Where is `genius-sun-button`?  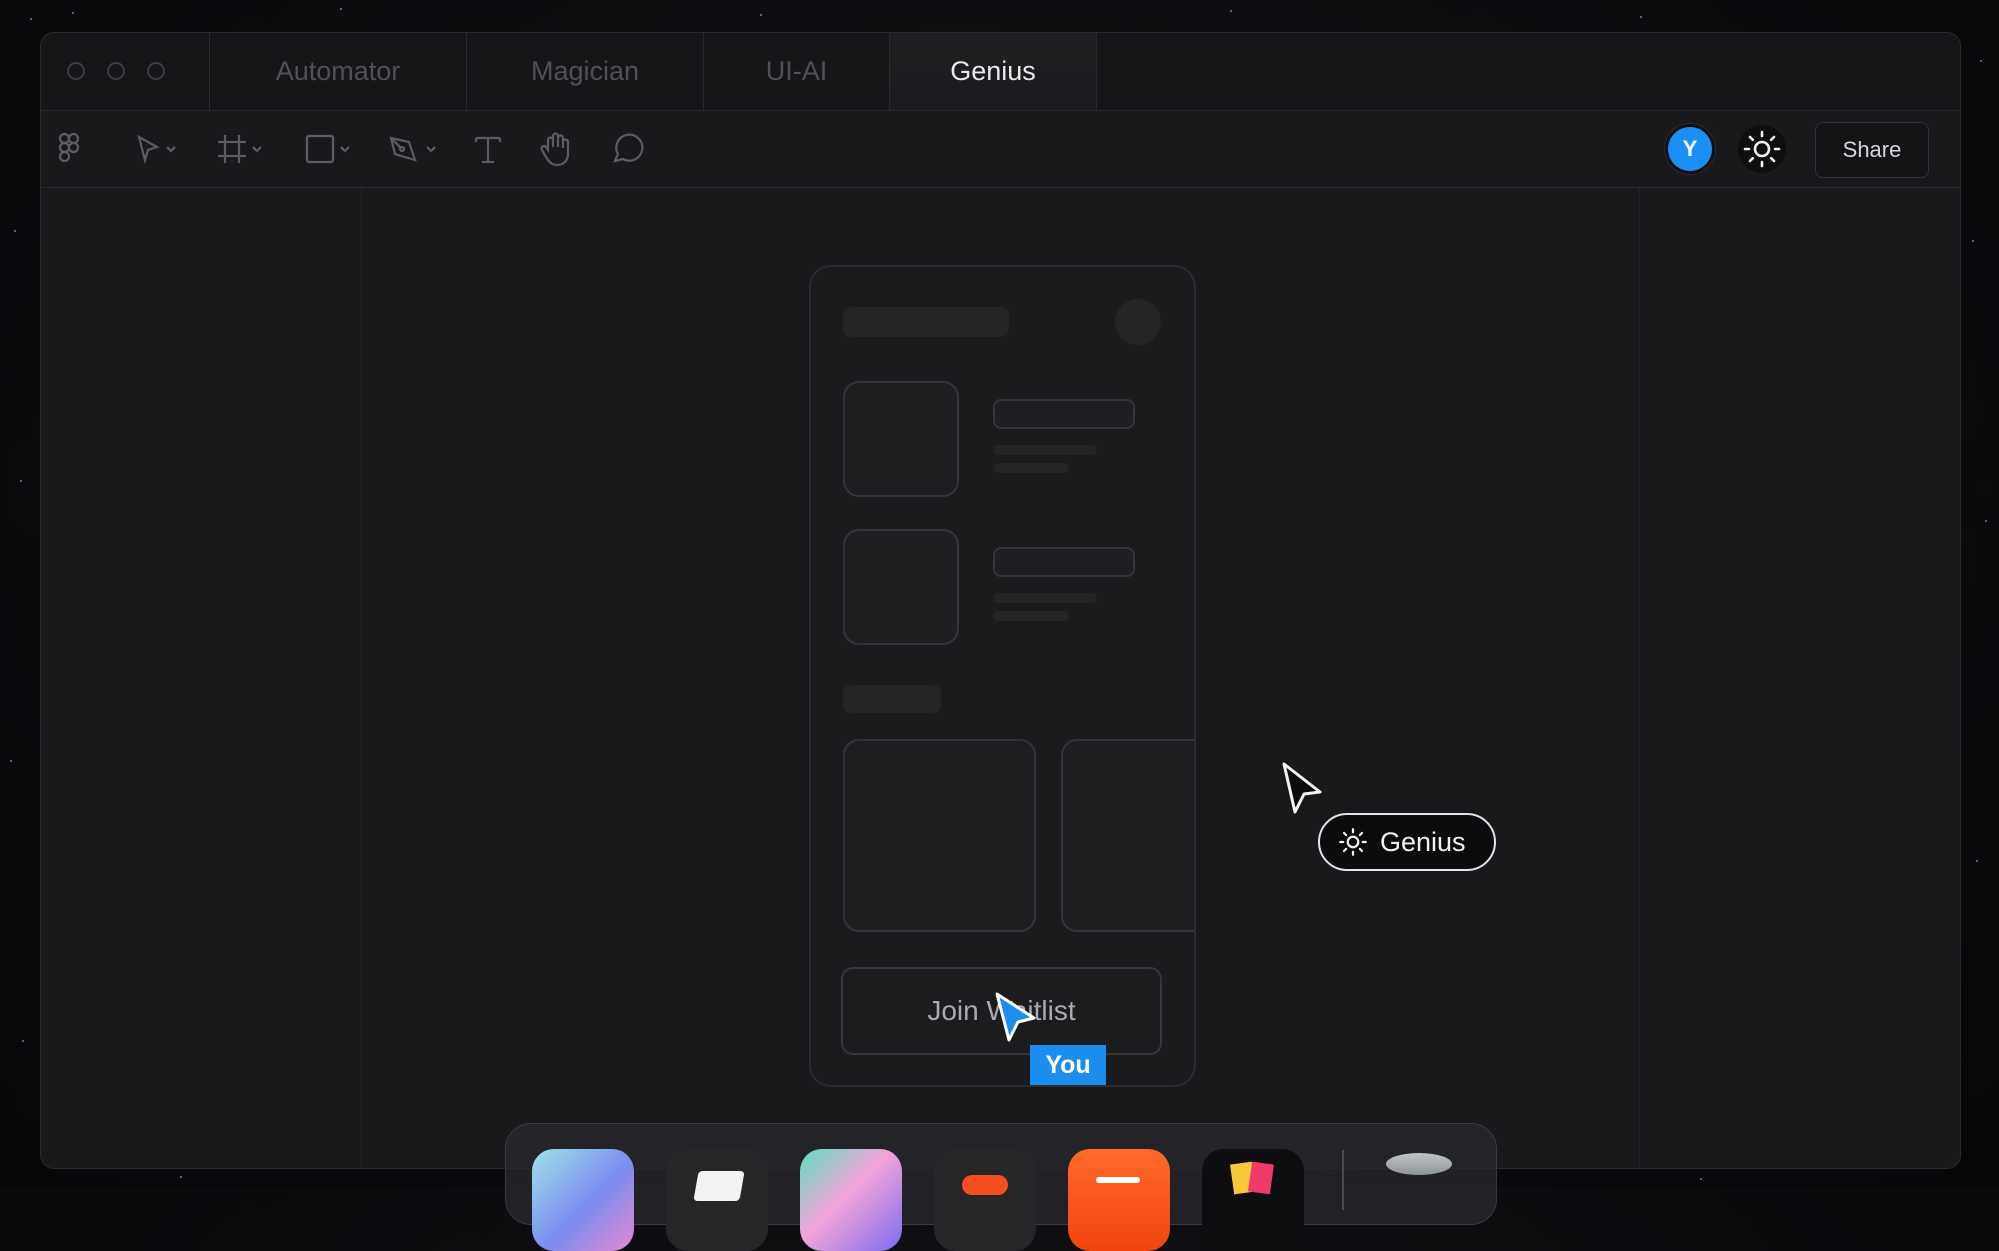
genius-sun-button is located at coordinates (1762, 149).